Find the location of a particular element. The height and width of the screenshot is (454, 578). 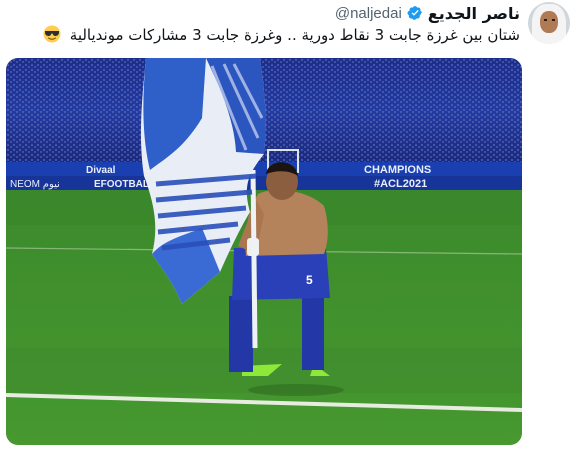

ad-board-right-1: CHAMPIONS is located at coordinates (397, 170).